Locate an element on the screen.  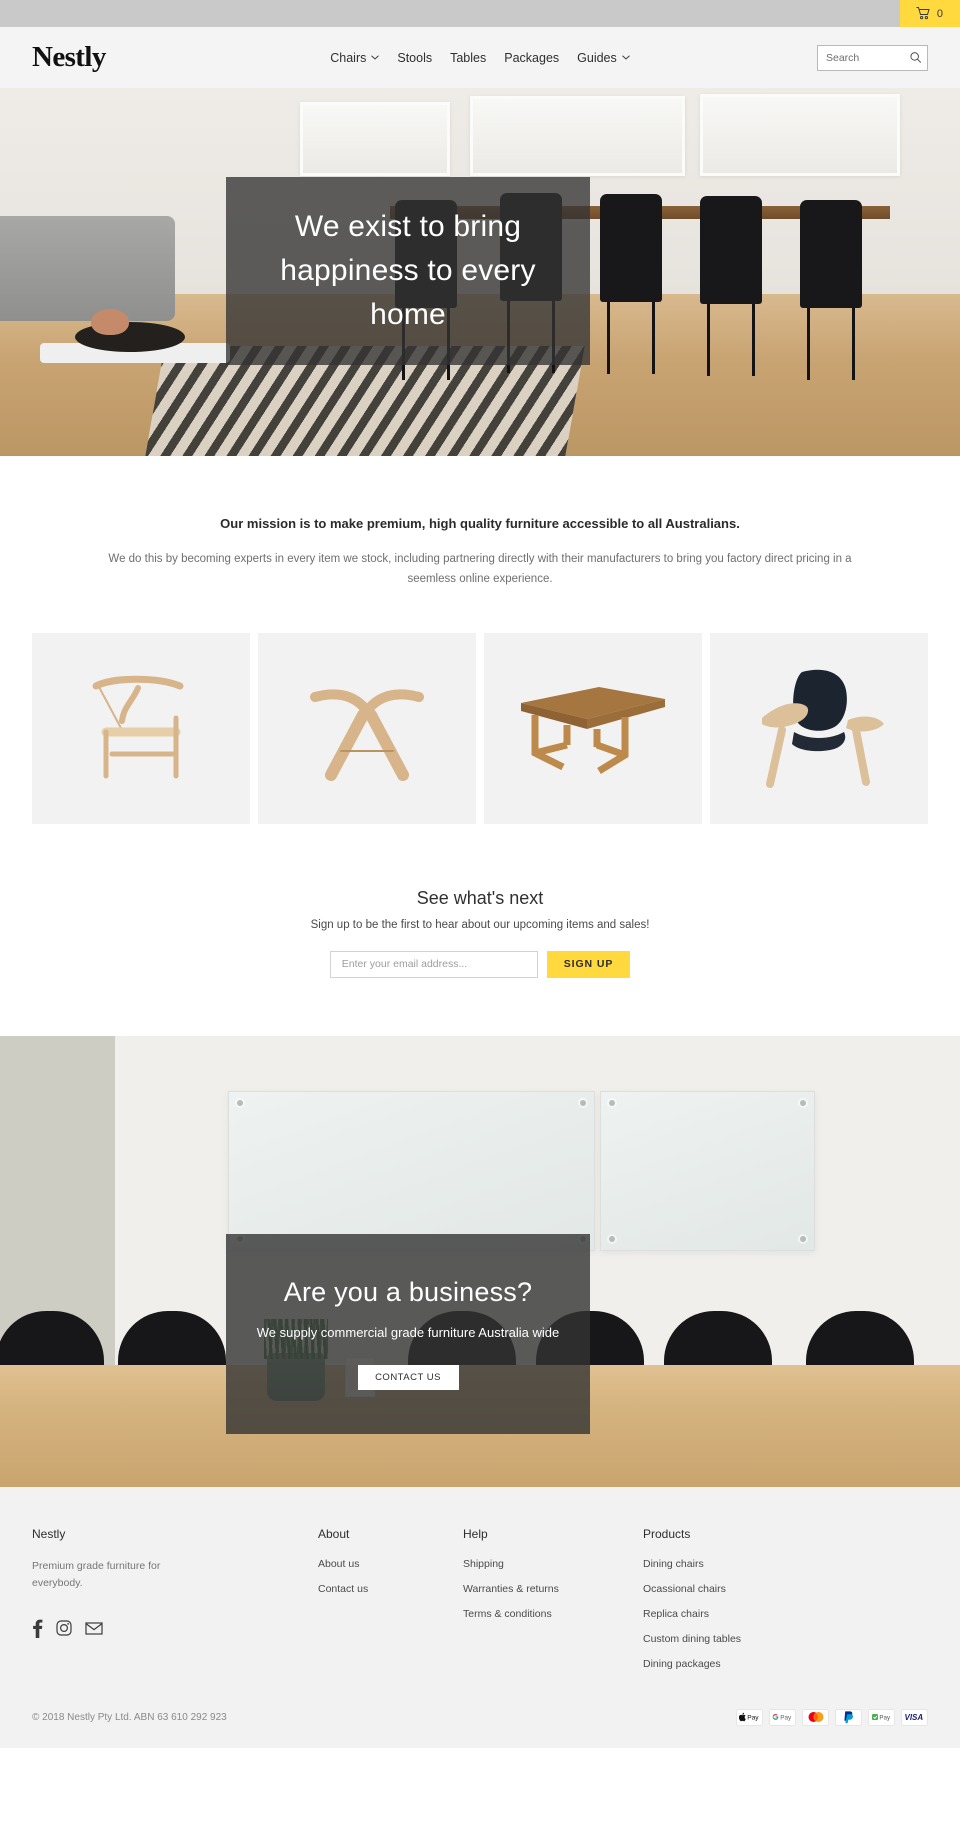
nav-label: Stools is located at coordinates (415, 57).